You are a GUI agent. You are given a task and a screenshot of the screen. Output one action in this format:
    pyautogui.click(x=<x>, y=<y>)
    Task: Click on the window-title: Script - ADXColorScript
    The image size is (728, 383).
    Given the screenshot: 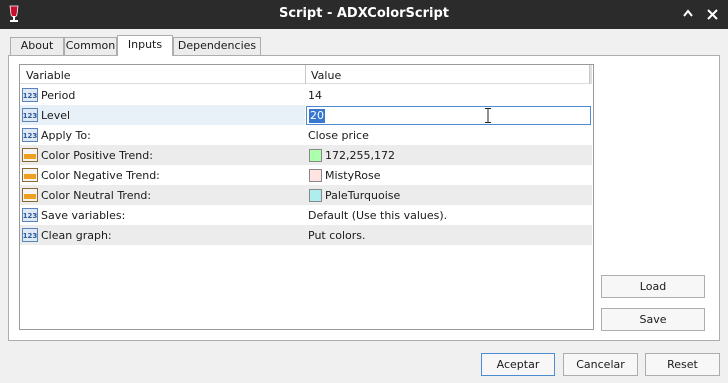 What is the action you would take?
    pyautogui.click(x=364, y=13)
    